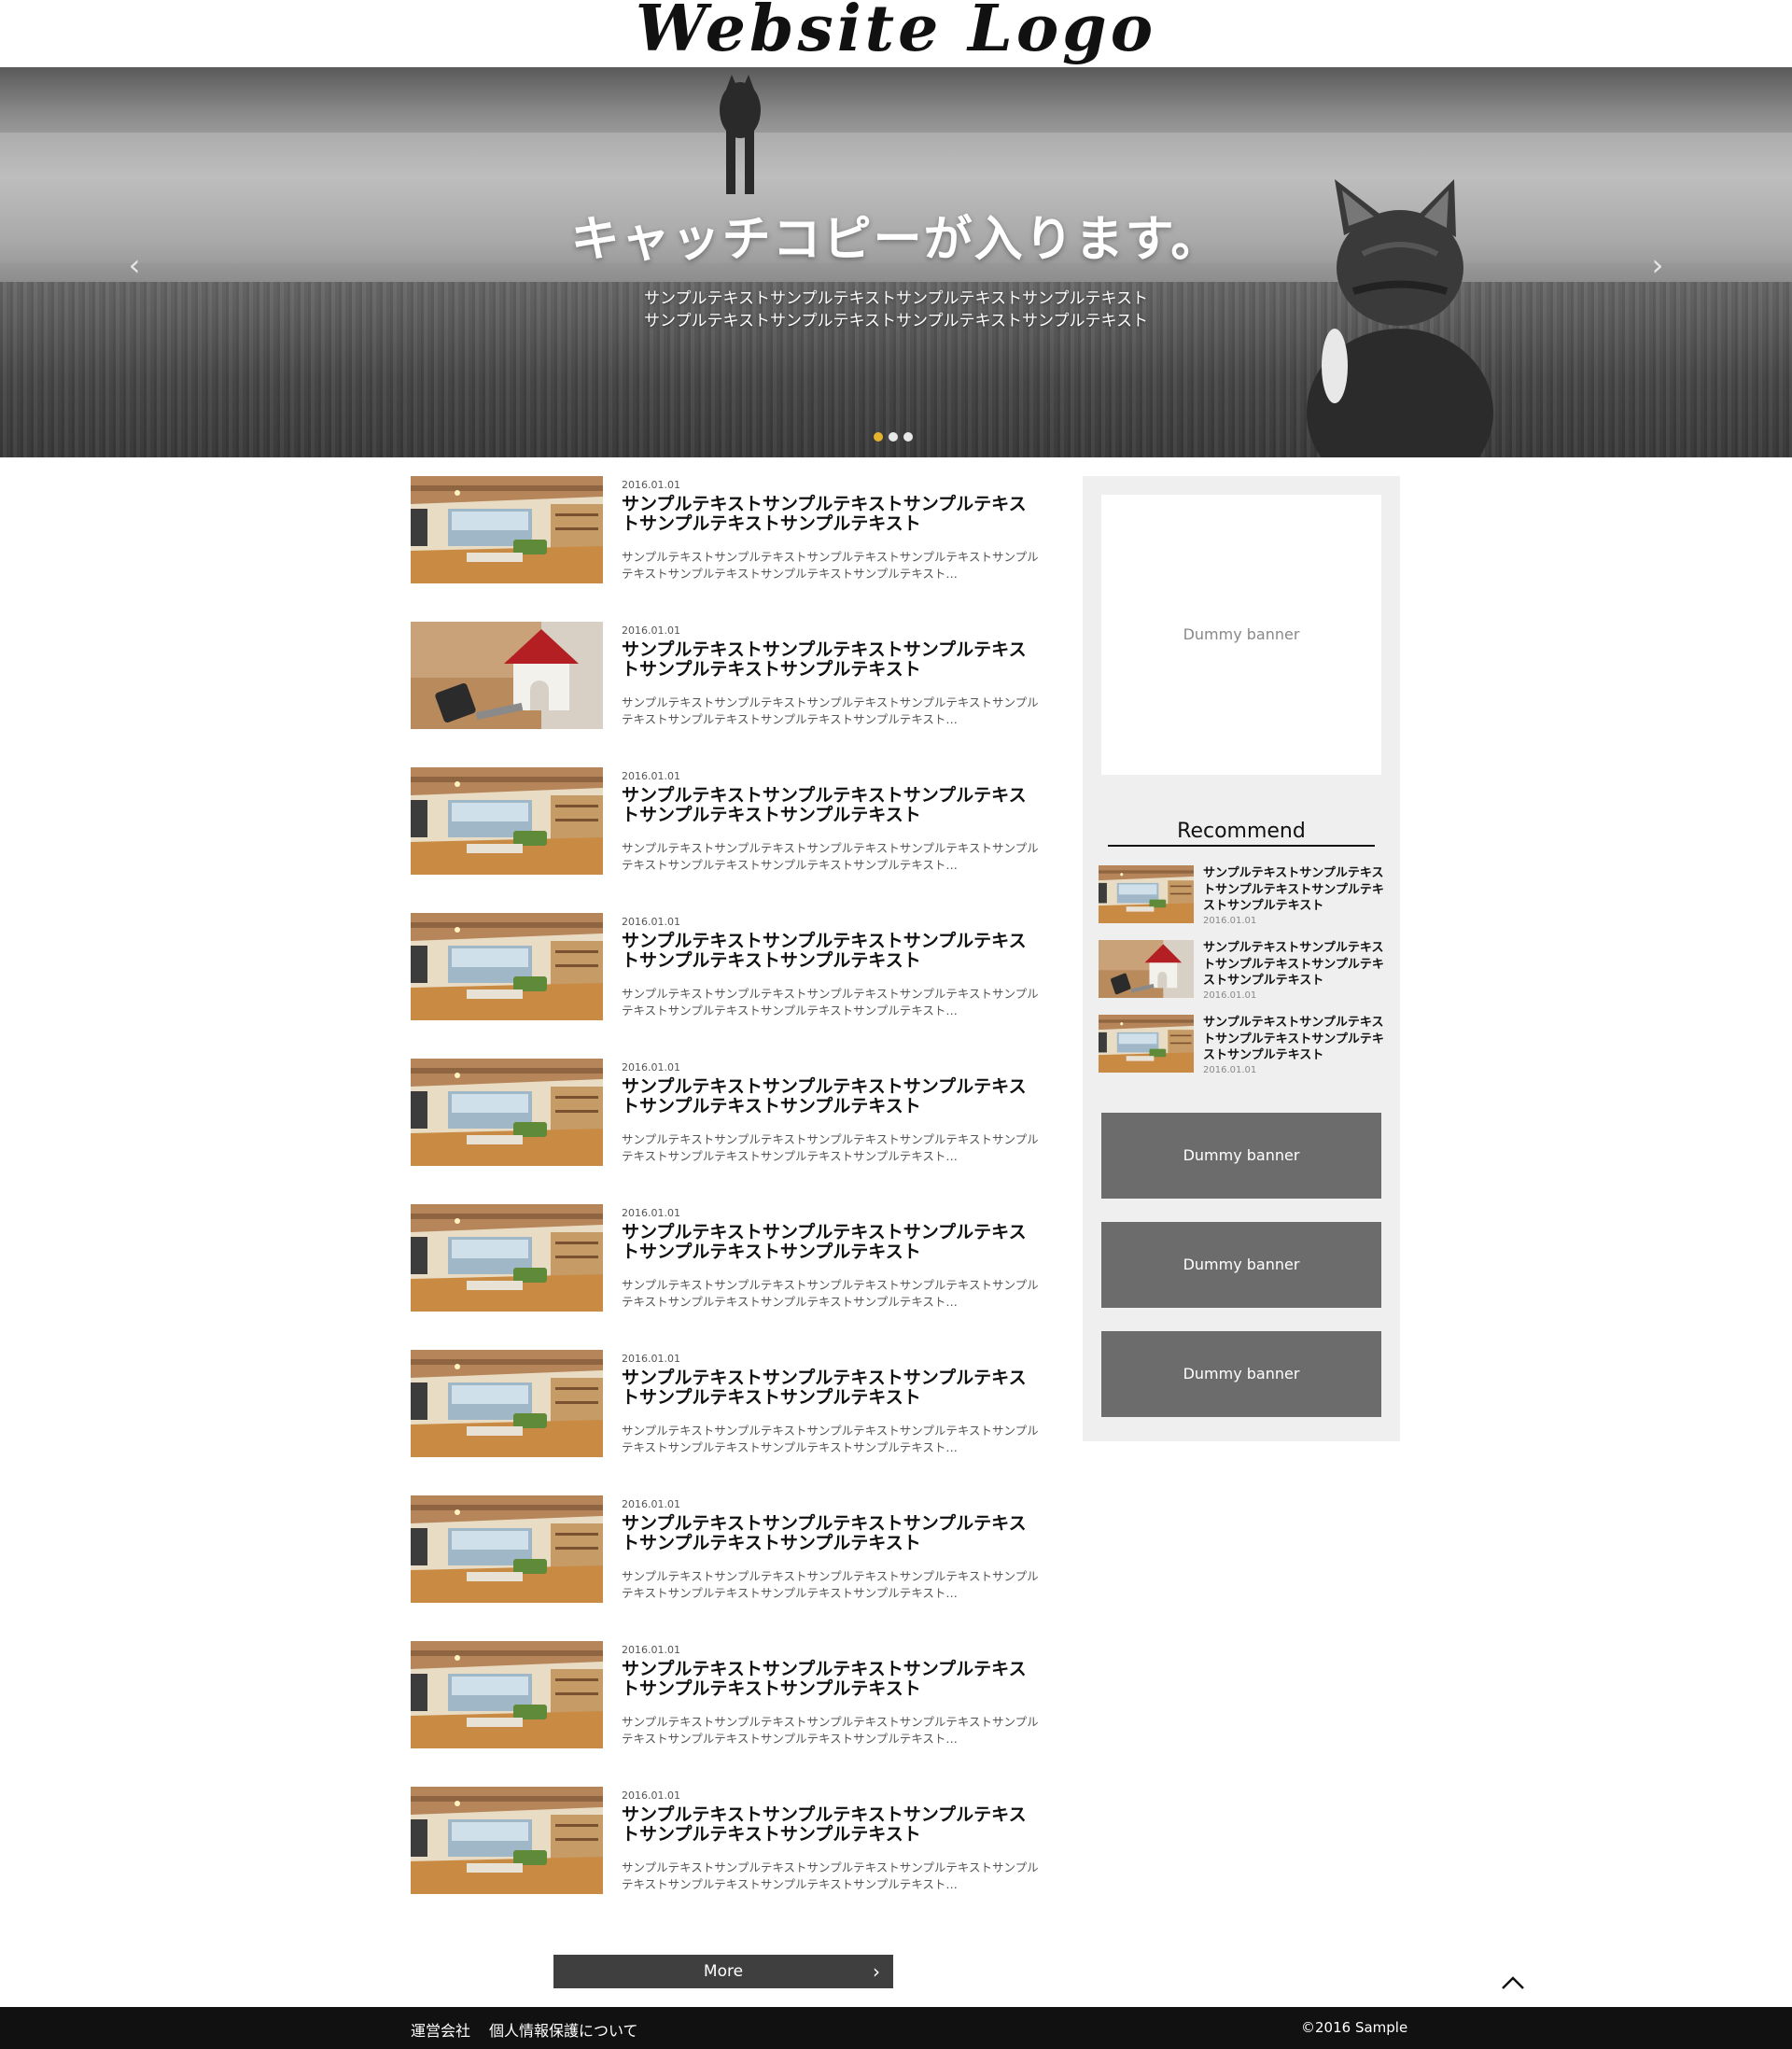 The height and width of the screenshot is (2049, 1792). What do you see at coordinates (1241, 1374) in the screenshot?
I see `sidebar-banner-3: Dummy banner` at bounding box center [1241, 1374].